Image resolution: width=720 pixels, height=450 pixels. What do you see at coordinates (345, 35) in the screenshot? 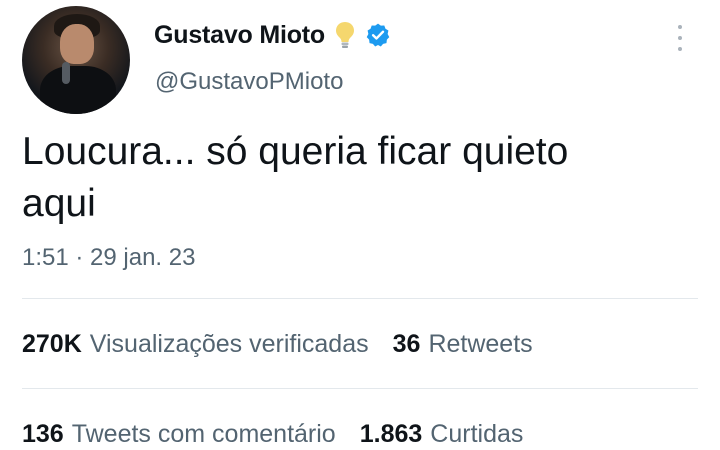
I see `lightbulb-icon` at bounding box center [345, 35].